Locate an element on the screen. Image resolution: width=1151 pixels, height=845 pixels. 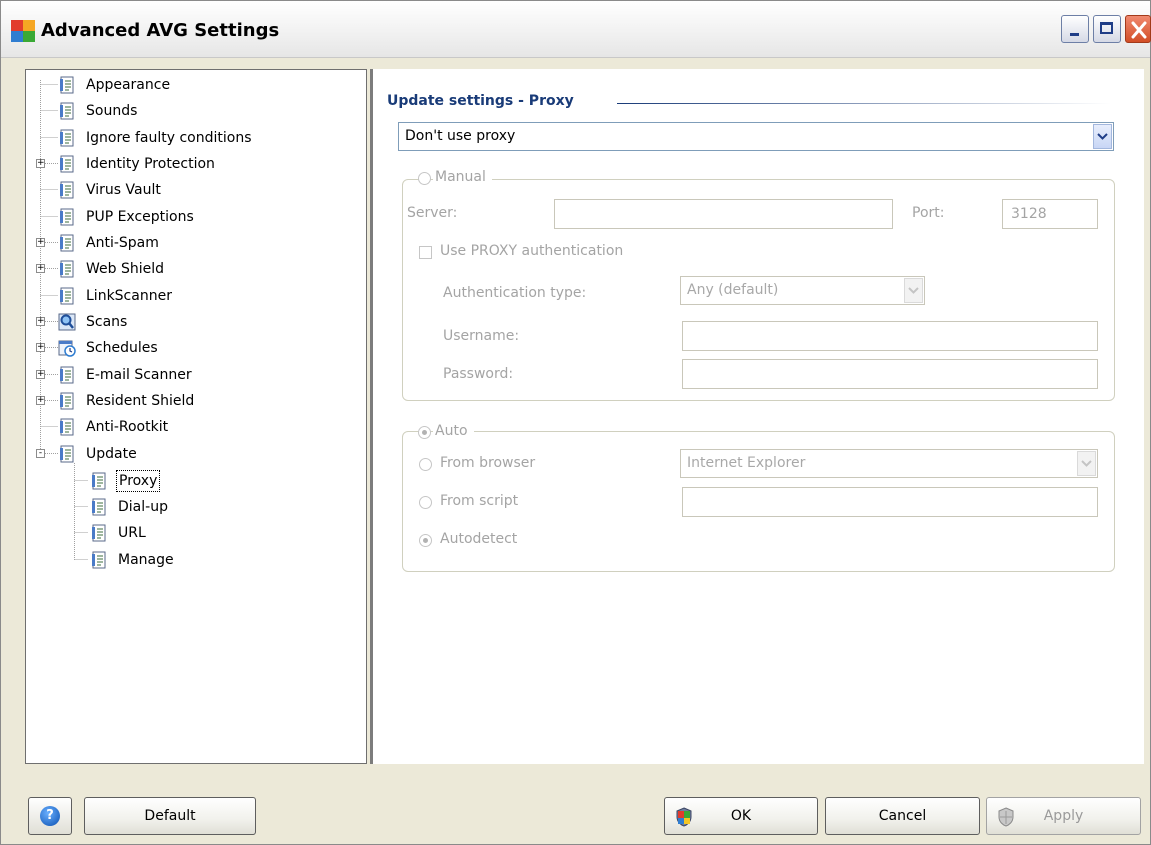
password-label: Password: is located at coordinates (478, 374).